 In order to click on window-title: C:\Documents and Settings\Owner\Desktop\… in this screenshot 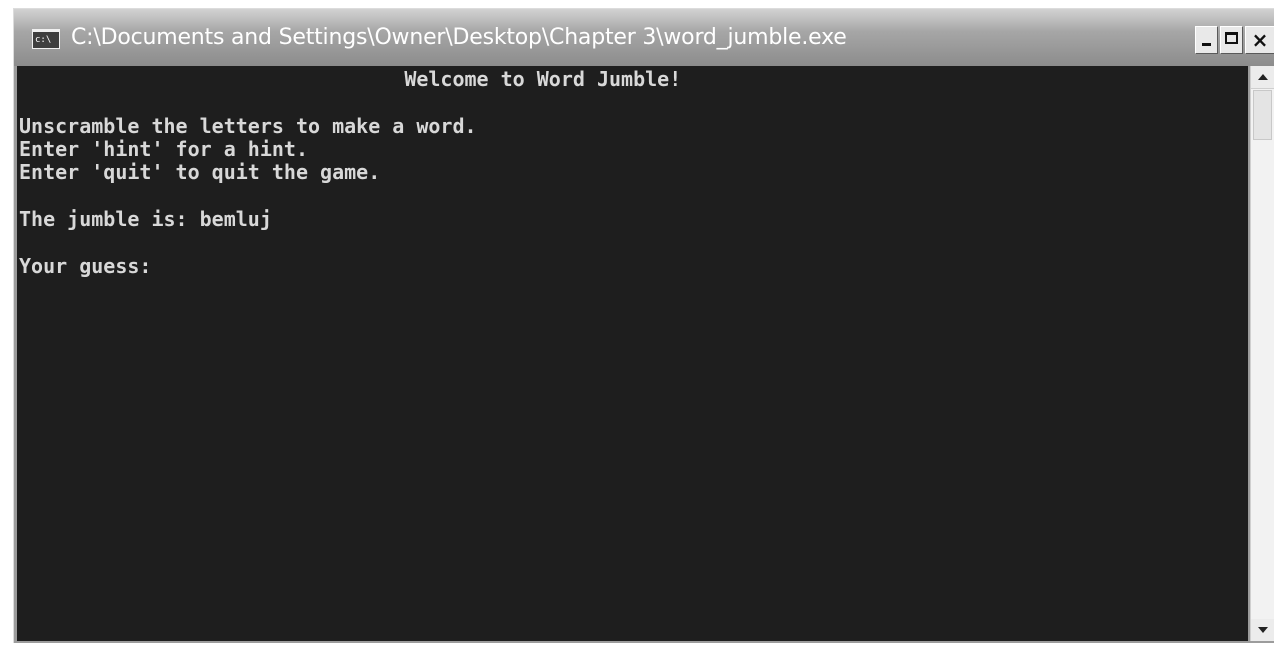, I will do `click(459, 37)`.